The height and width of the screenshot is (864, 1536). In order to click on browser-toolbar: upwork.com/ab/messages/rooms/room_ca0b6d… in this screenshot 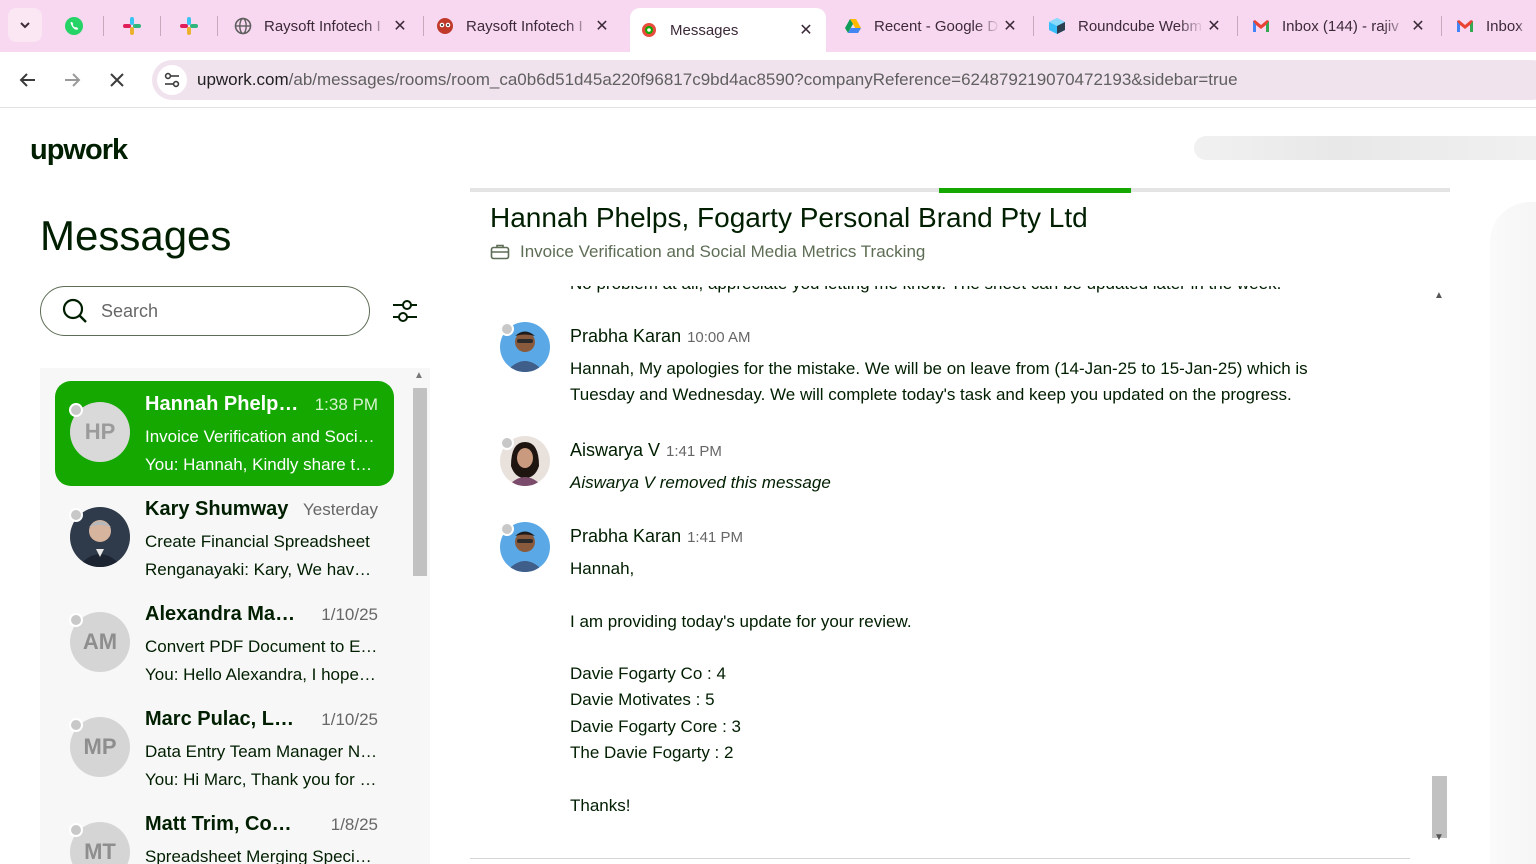, I will do `click(768, 80)`.